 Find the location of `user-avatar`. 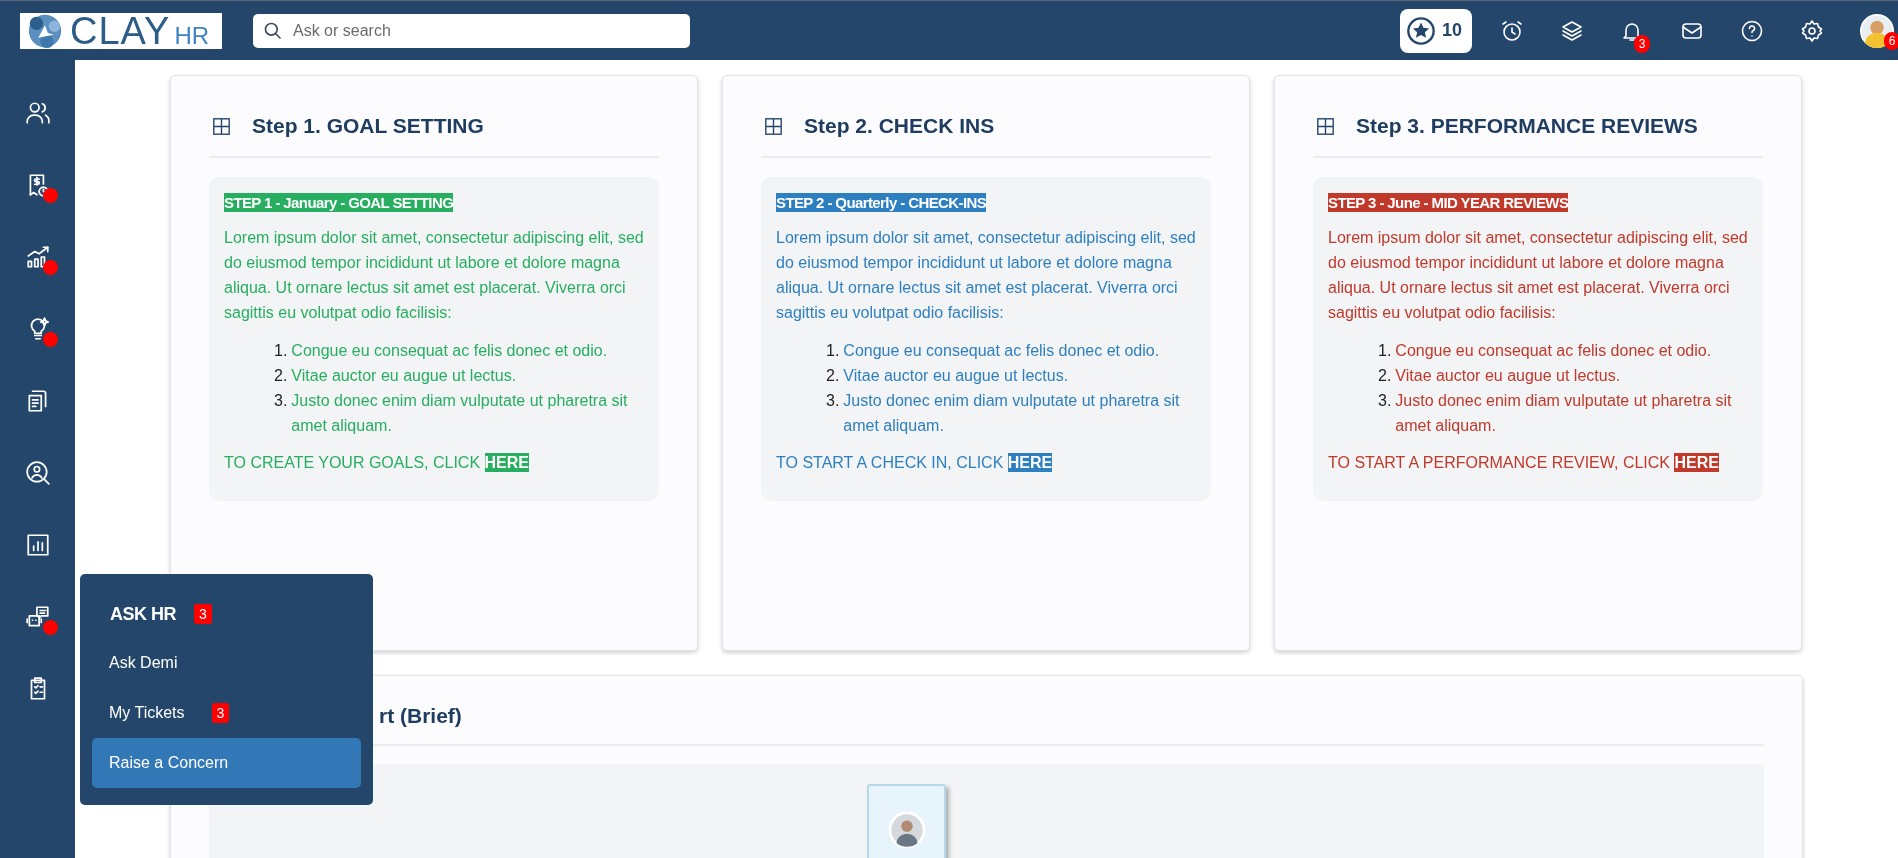

user-avatar is located at coordinates (1877, 30).